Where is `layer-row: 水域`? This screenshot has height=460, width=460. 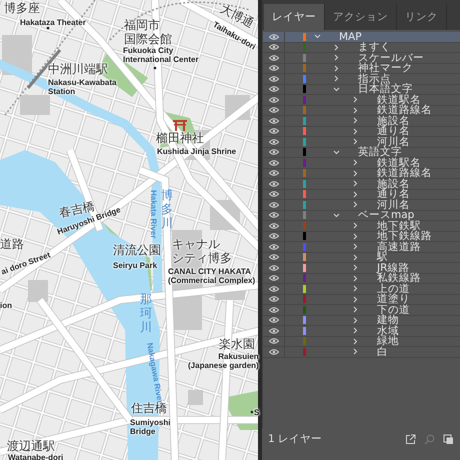 layer-row: 水域 is located at coordinates (361, 331).